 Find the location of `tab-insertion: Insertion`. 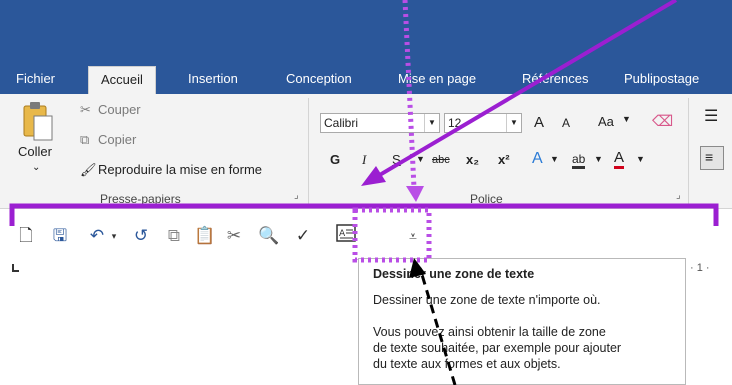

tab-insertion: Insertion is located at coordinates (213, 80).